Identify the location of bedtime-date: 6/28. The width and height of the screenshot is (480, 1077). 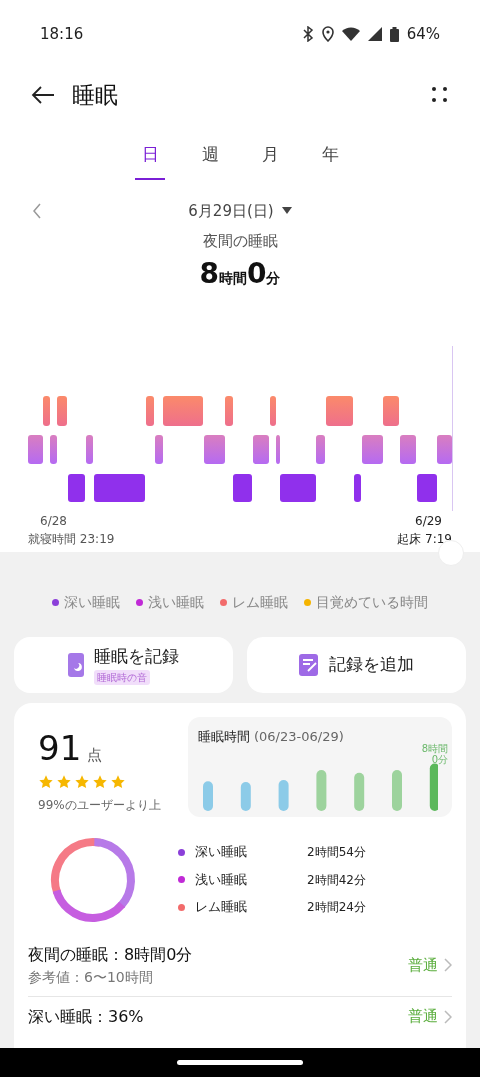
(53, 521).